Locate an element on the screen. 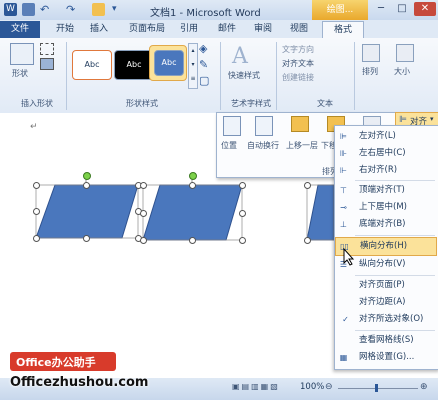  word-logo-icon: W is located at coordinates (10, 9).